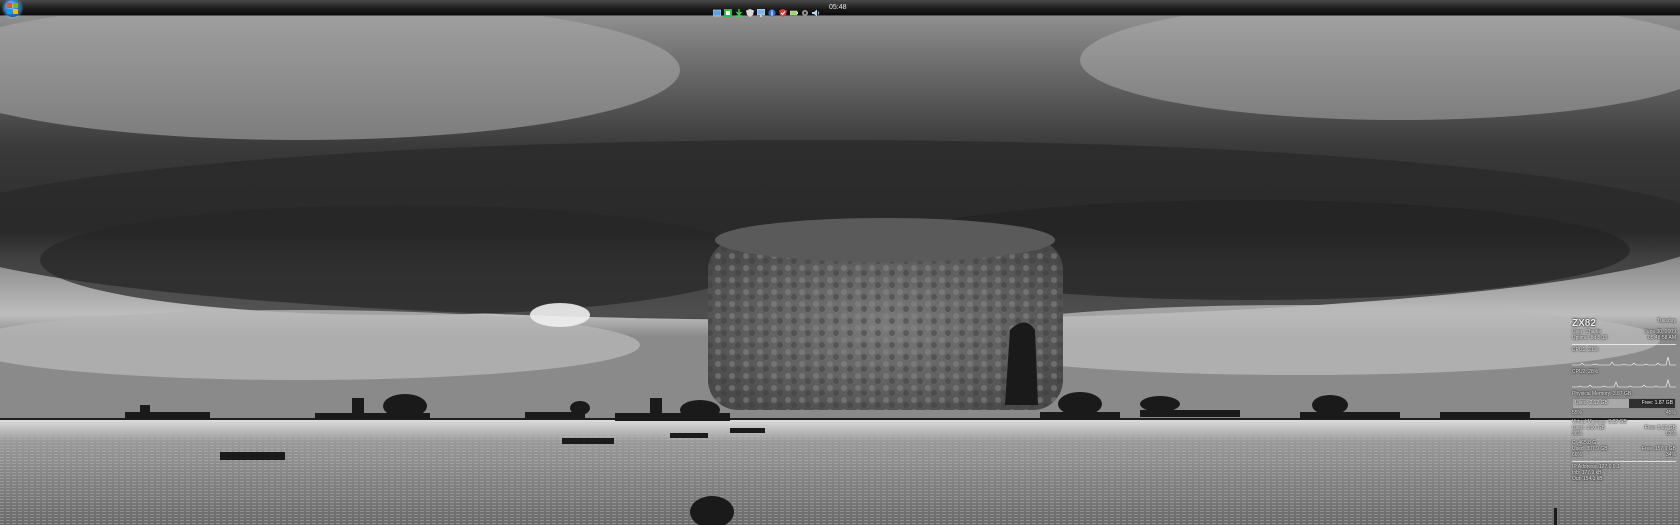  I want to click on network-icon, so click(717, 10).